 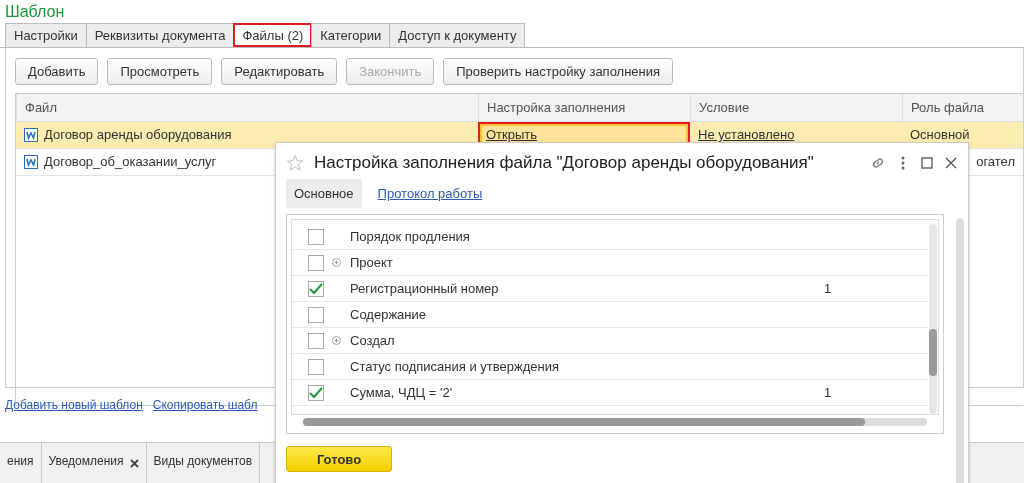 What do you see at coordinates (160, 35) in the screenshot?
I see `tab: Реквизиты документа` at bounding box center [160, 35].